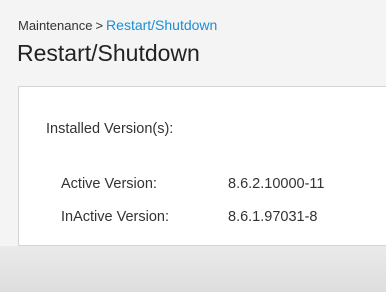 This screenshot has height=292, width=386. Describe the element at coordinates (109, 184) in the screenshot. I see `active-version-label: Active Version:` at that location.